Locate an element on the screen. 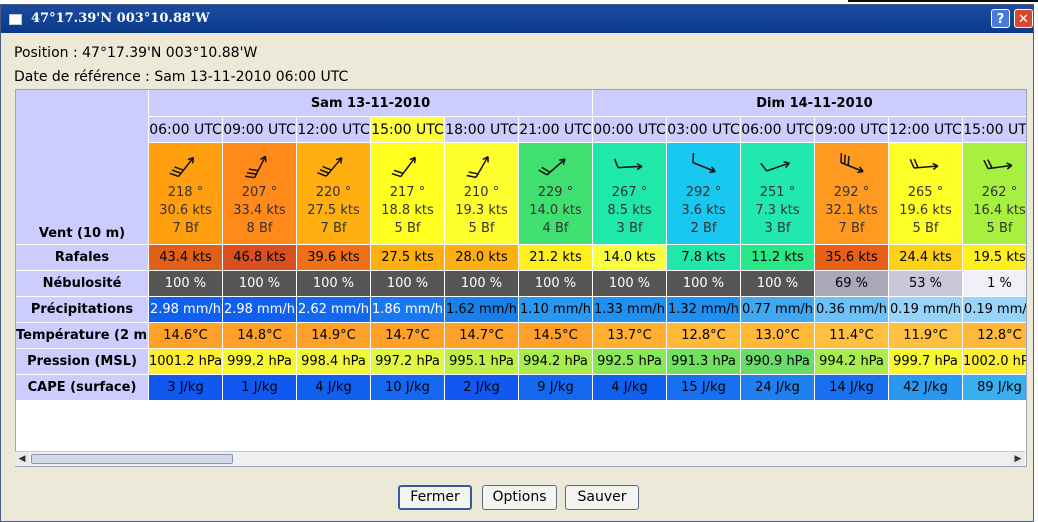 The width and height of the screenshot is (1038, 522). precip-cell: 1.62 mm/h is located at coordinates (482, 310).